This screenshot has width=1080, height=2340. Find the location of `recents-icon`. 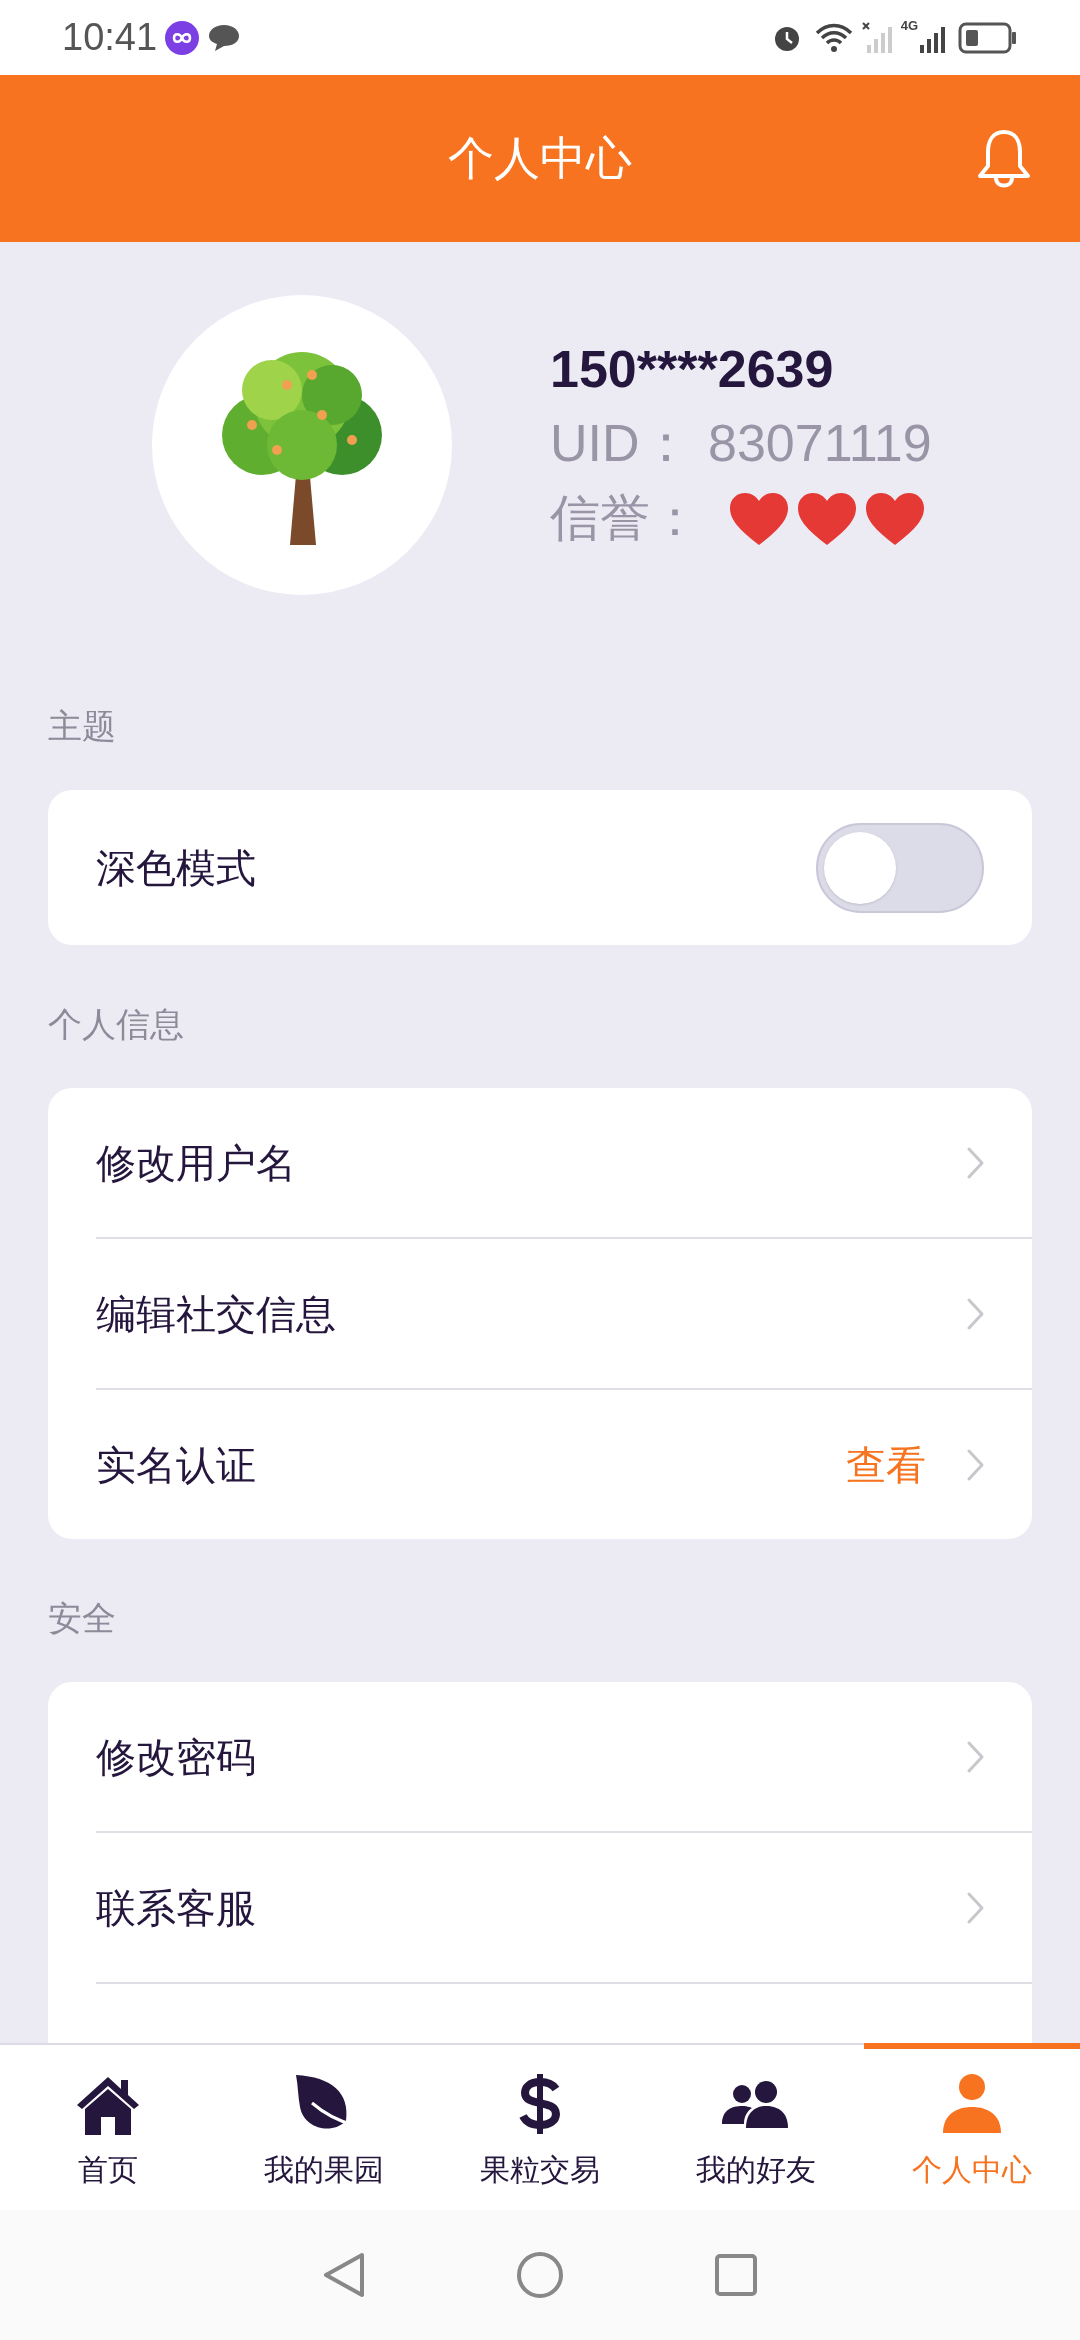

recents-icon is located at coordinates (736, 2275).